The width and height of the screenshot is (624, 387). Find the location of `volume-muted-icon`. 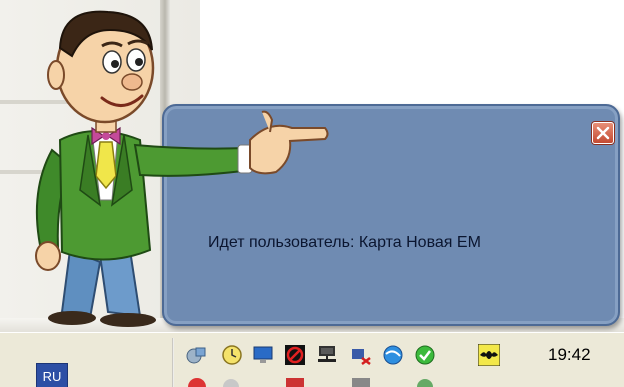

volume-muted-icon is located at coordinates (361, 355).